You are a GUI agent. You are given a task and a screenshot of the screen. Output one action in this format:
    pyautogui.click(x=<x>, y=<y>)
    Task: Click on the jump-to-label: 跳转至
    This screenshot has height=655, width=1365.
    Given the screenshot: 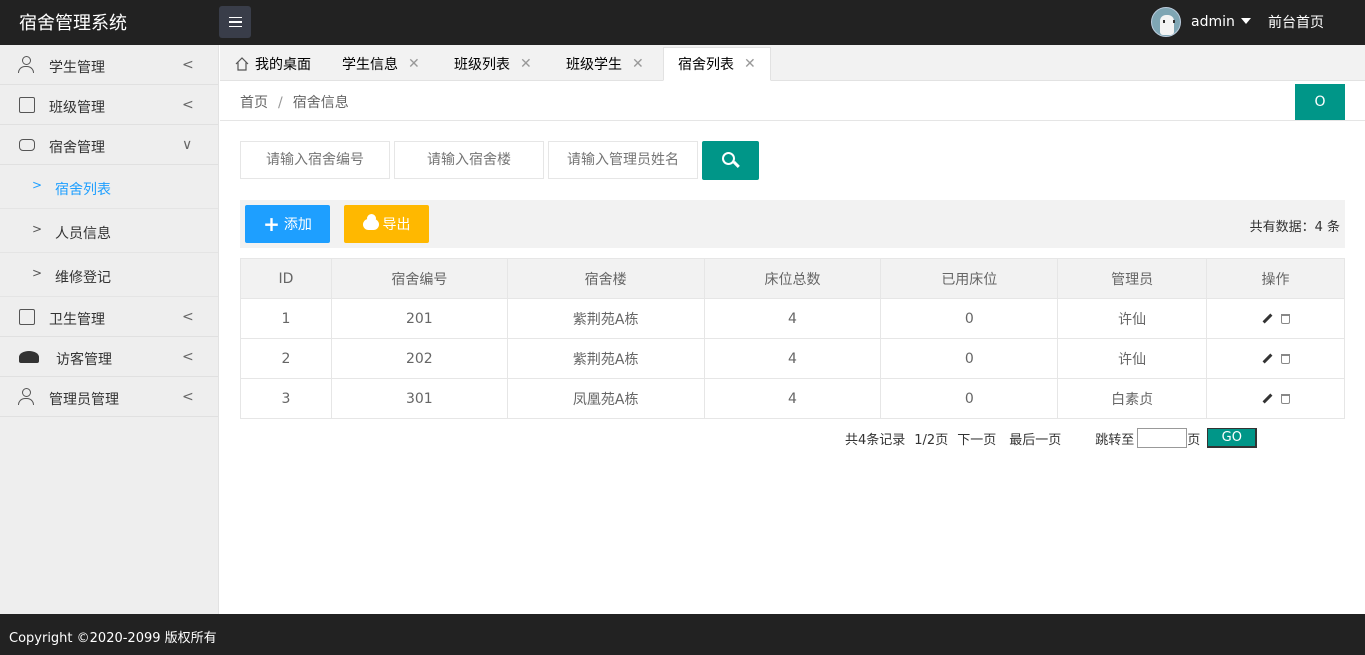 What is the action you would take?
    pyautogui.click(x=1115, y=440)
    